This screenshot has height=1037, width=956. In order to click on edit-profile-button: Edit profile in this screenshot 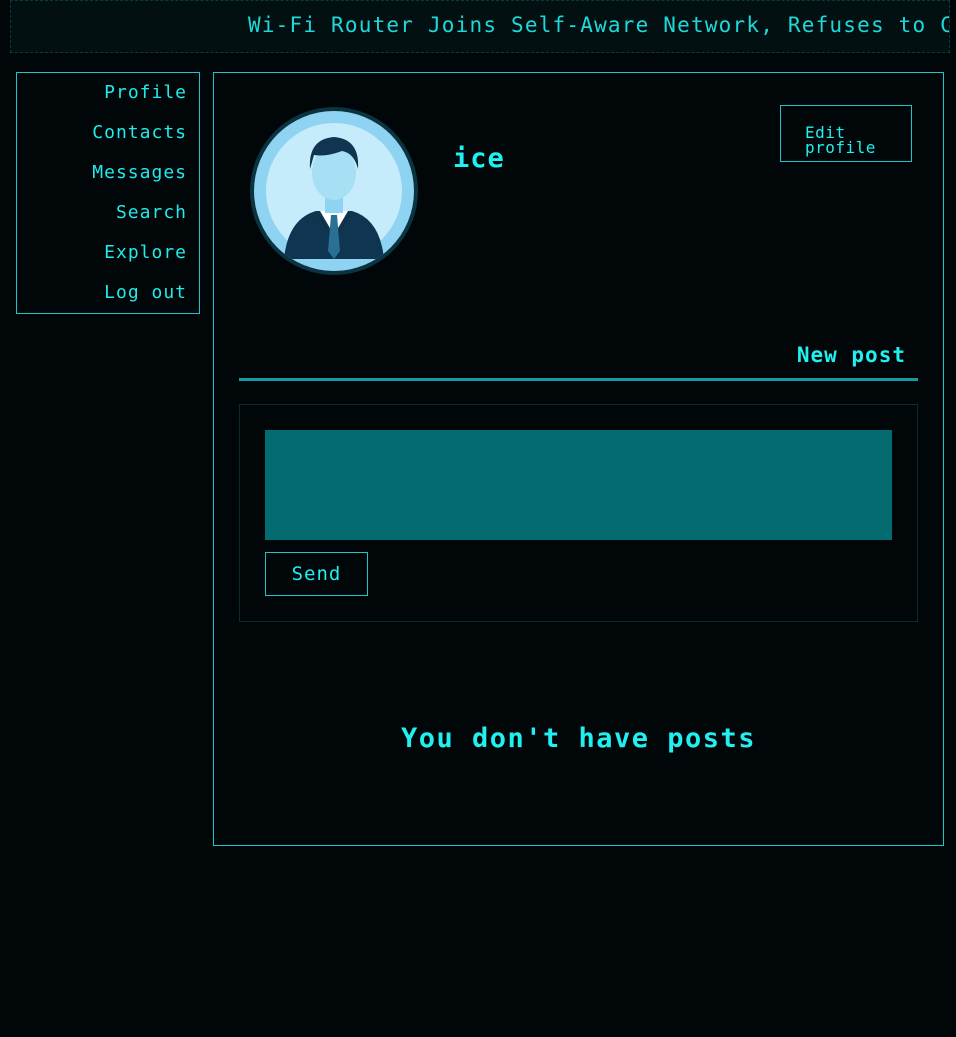, I will do `click(846, 133)`.